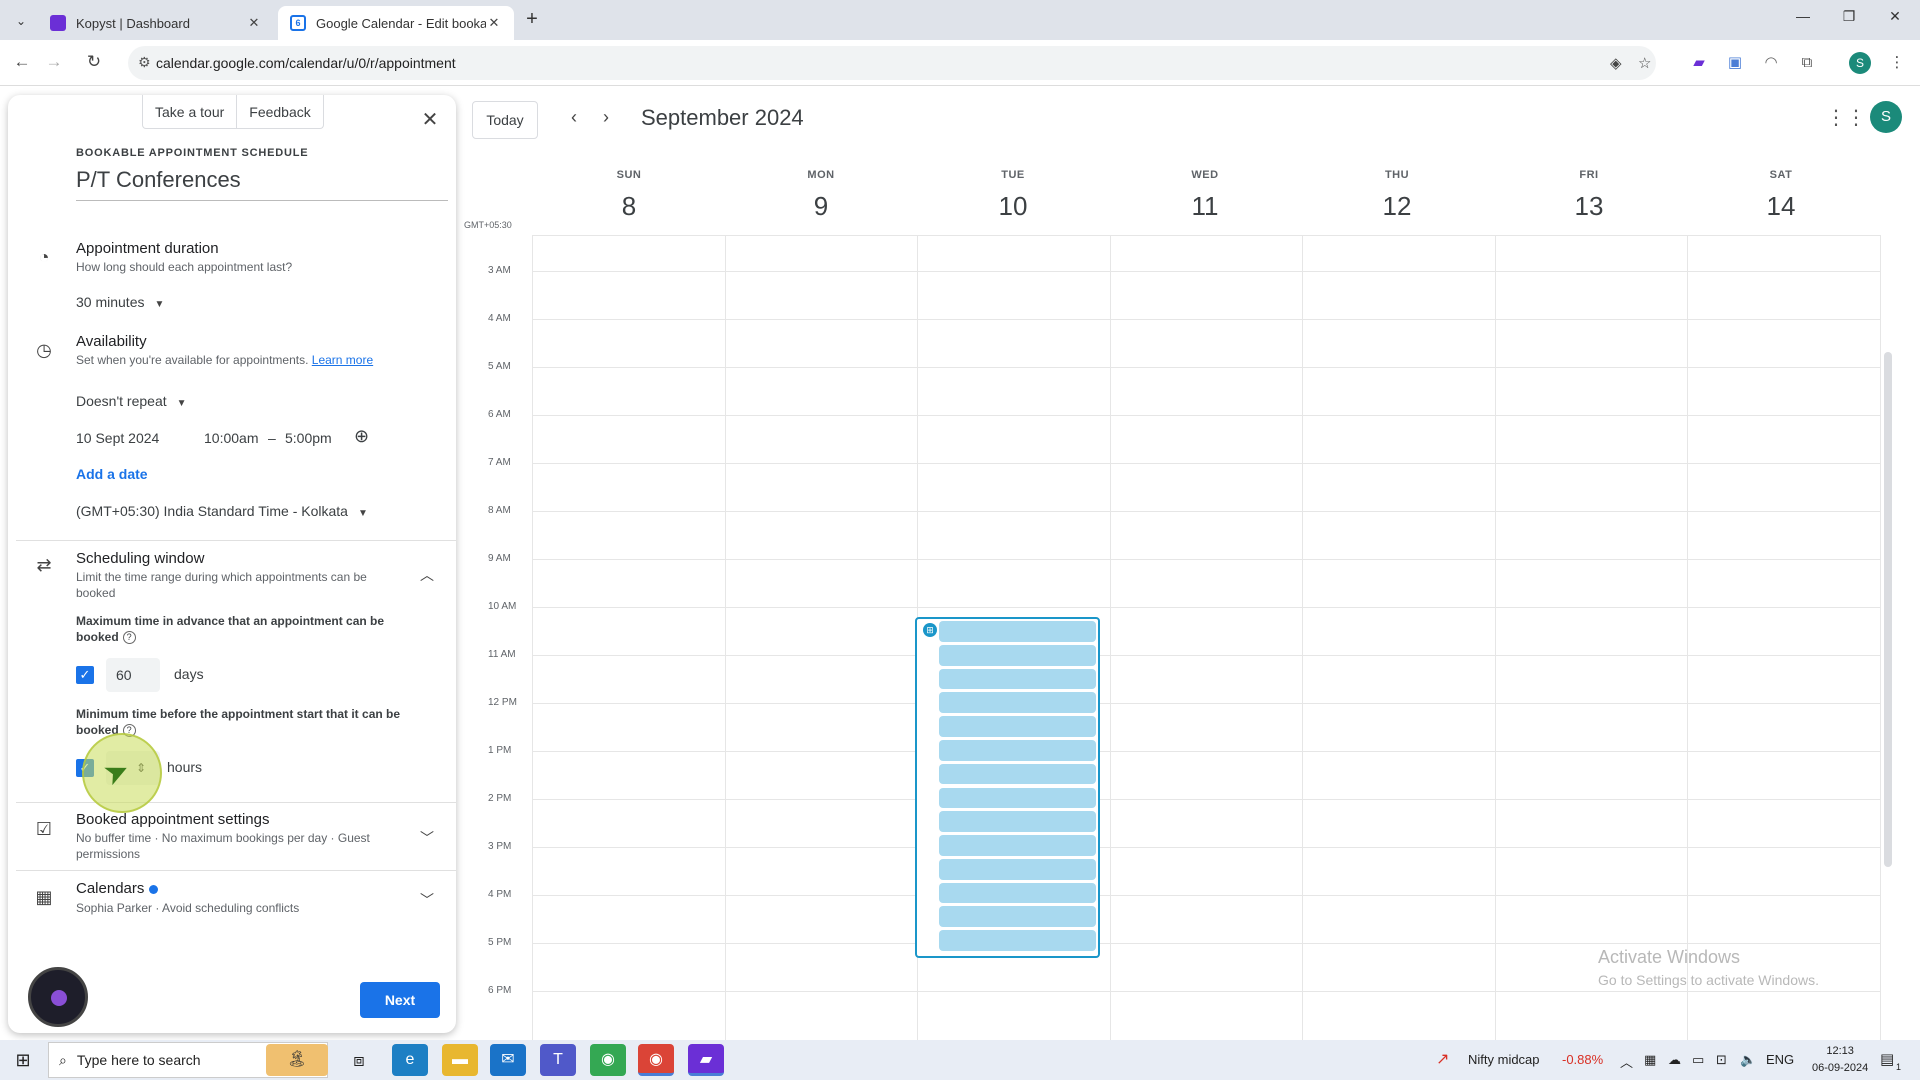 Image resolution: width=1920 pixels, height=1080 pixels. What do you see at coordinates (608, 1060) in the screenshot?
I see `chrome-profile-icon: ◉` at bounding box center [608, 1060].